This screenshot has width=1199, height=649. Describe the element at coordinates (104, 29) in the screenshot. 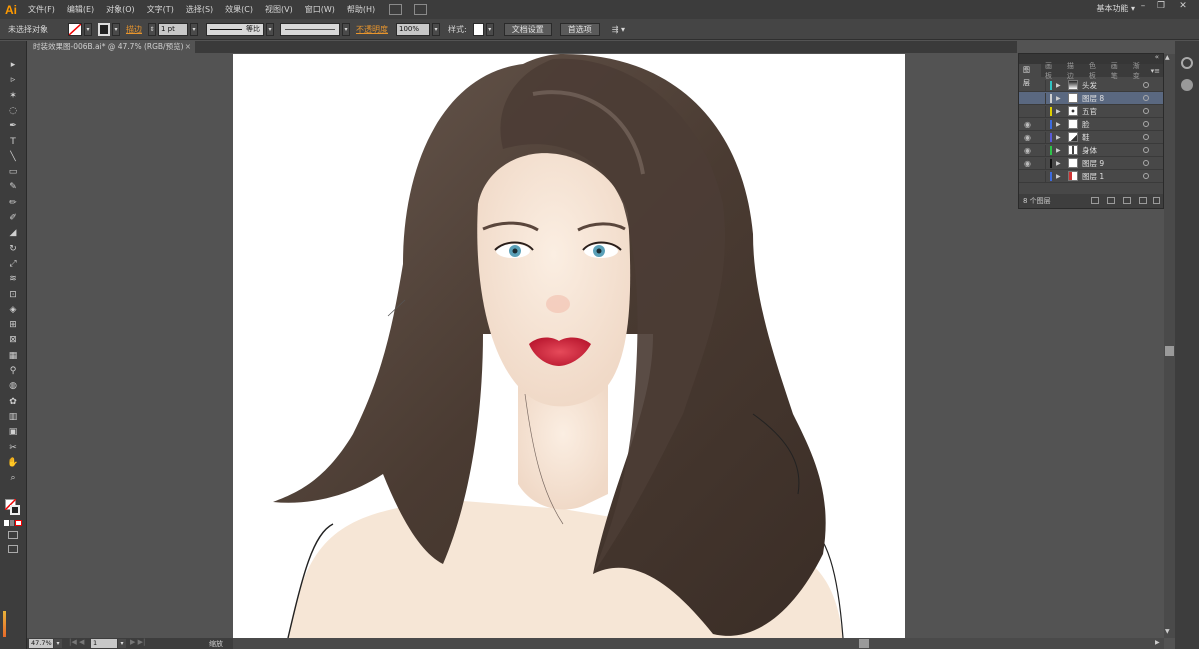

I see `stroke-swatch` at that location.